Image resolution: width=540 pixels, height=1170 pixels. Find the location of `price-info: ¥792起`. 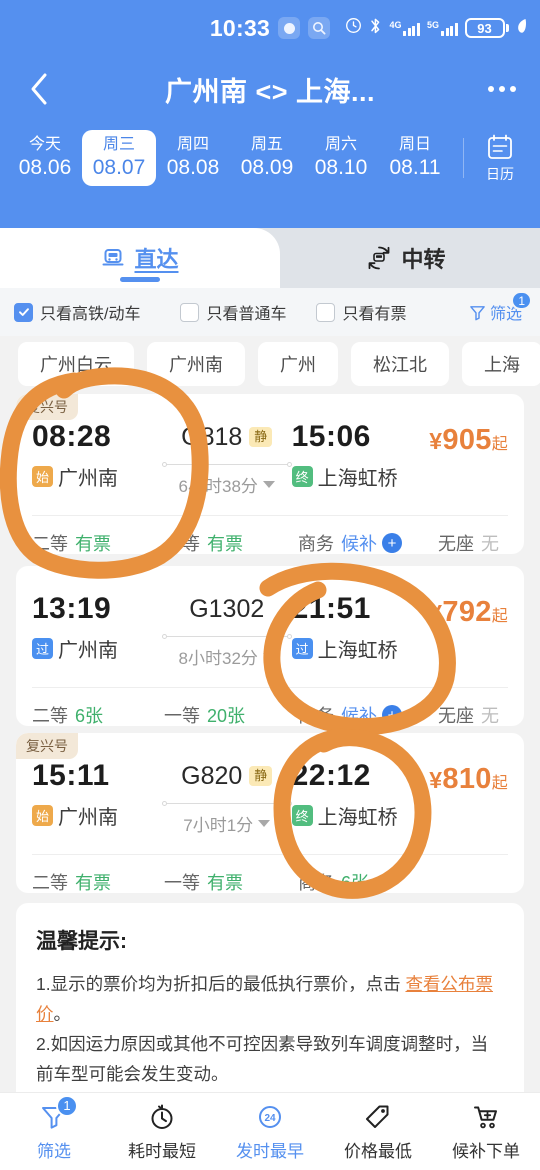

price-info: ¥792起 is located at coordinates (468, 610).